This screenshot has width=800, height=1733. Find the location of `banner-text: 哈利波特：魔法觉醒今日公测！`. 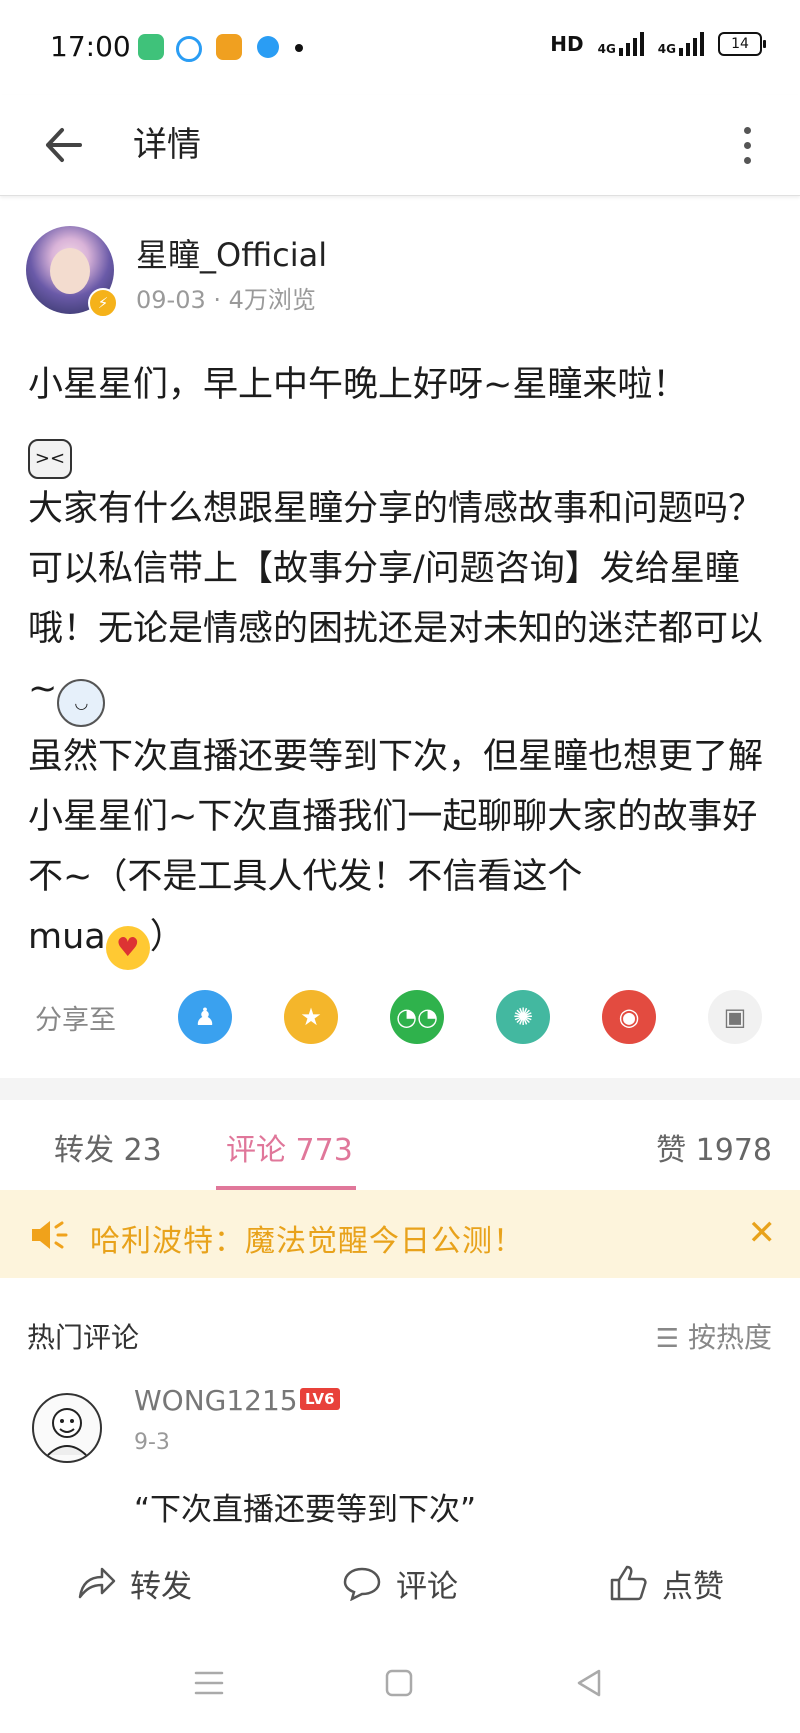

banner-text: 哈利波特：魔法觉醒今日公测！ is located at coordinates (307, 1238).